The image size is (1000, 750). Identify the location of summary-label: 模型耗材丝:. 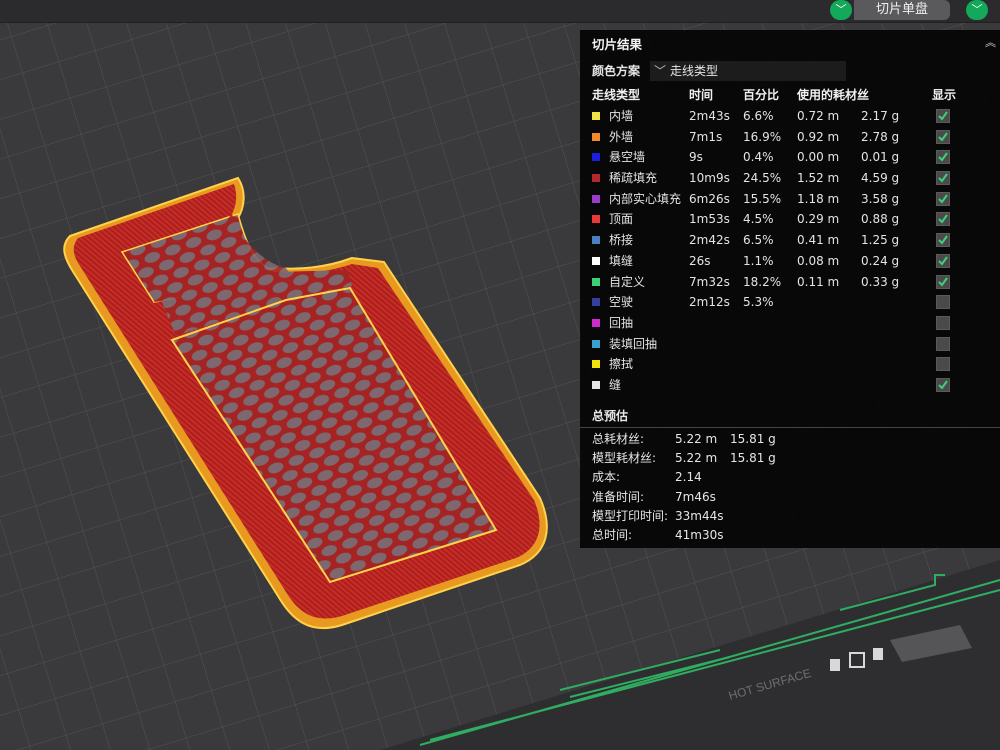
(624, 458).